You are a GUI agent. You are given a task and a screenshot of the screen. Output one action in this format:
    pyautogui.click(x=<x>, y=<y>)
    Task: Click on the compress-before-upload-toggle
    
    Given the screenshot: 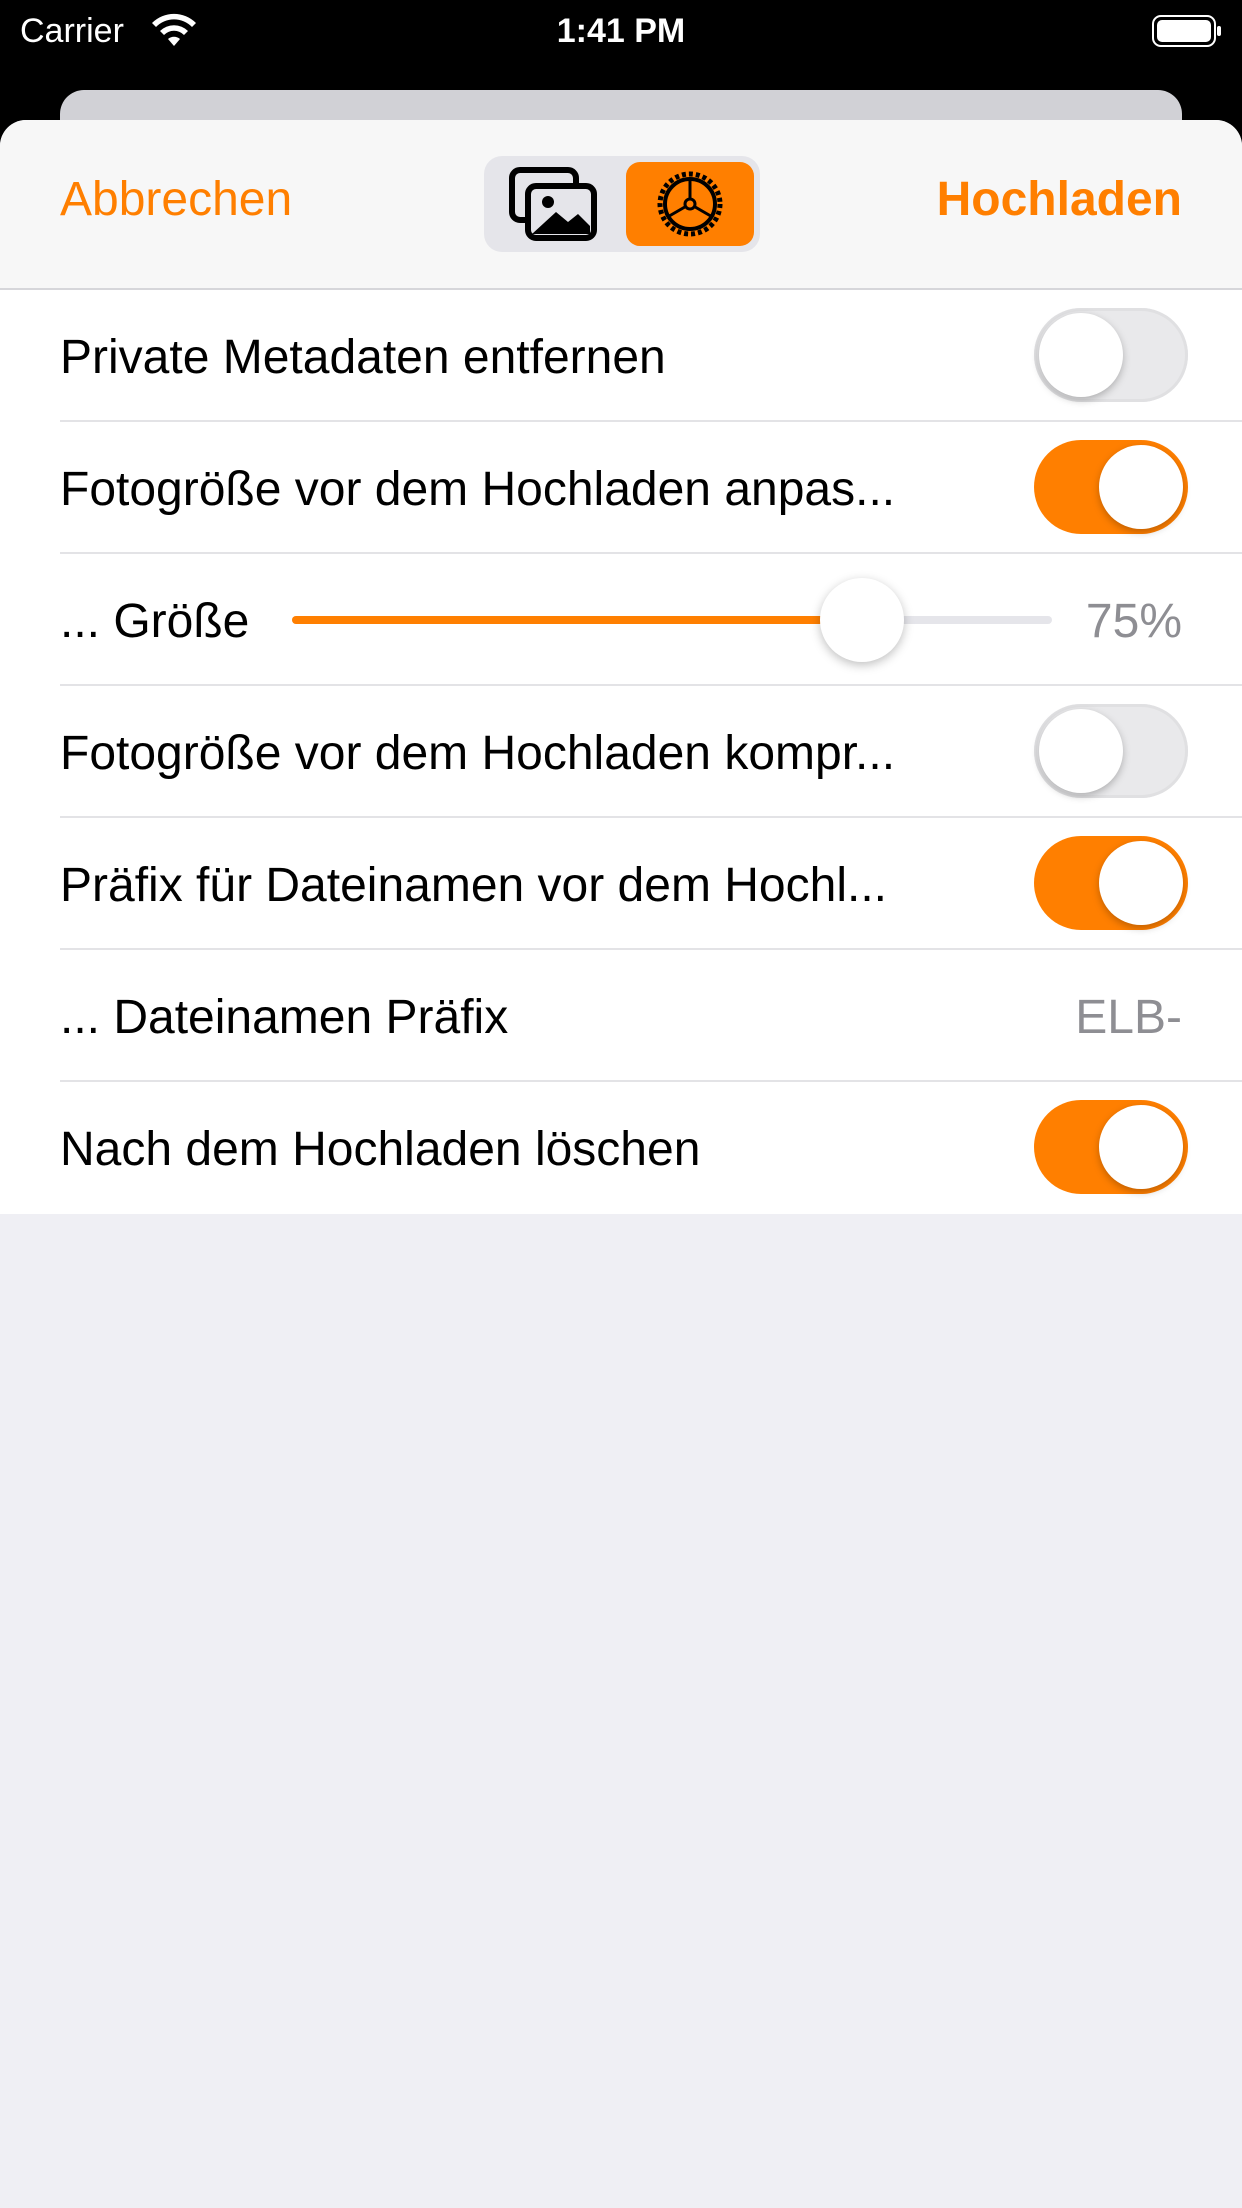 What is the action you would take?
    pyautogui.click(x=1111, y=751)
    